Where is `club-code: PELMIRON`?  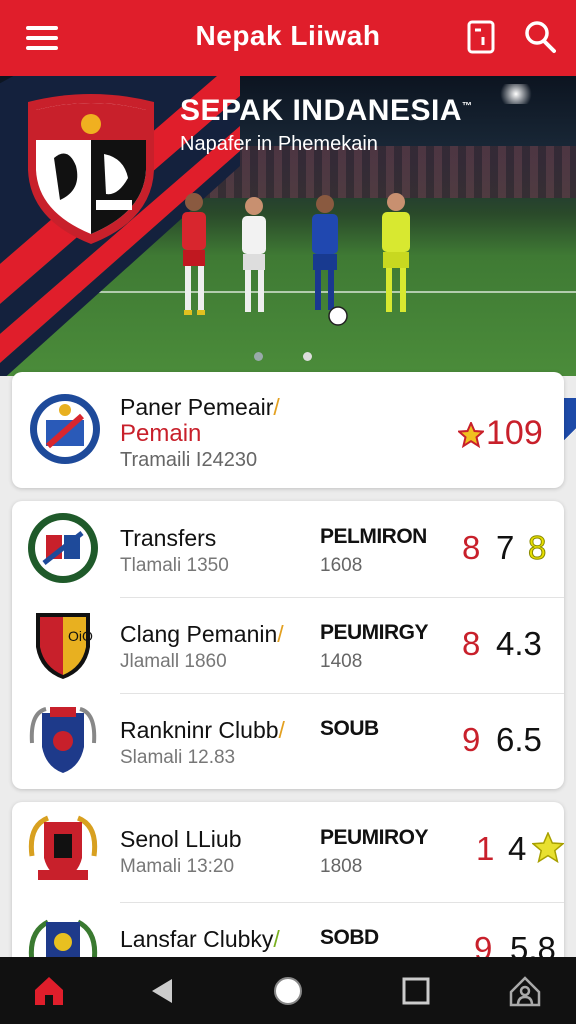
club-code: PELMIRON is located at coordinates (373, 536).